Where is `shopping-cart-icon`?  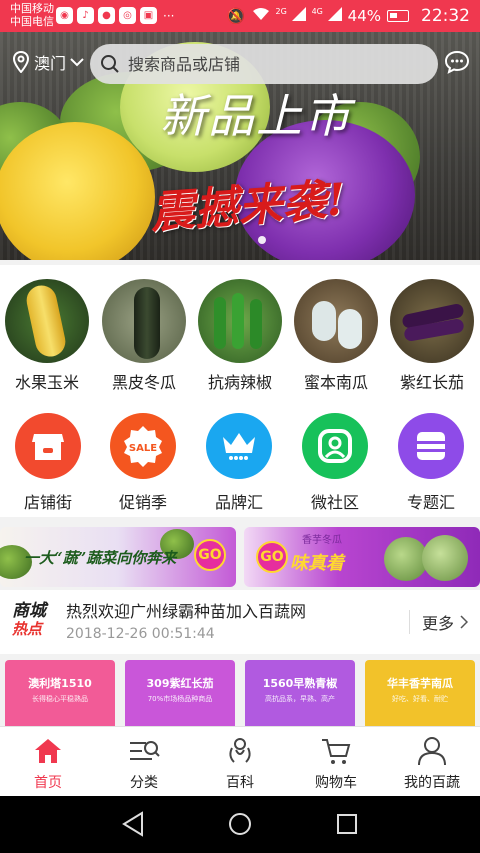 shopping-cart-icon is located at coordinates (336, 751).